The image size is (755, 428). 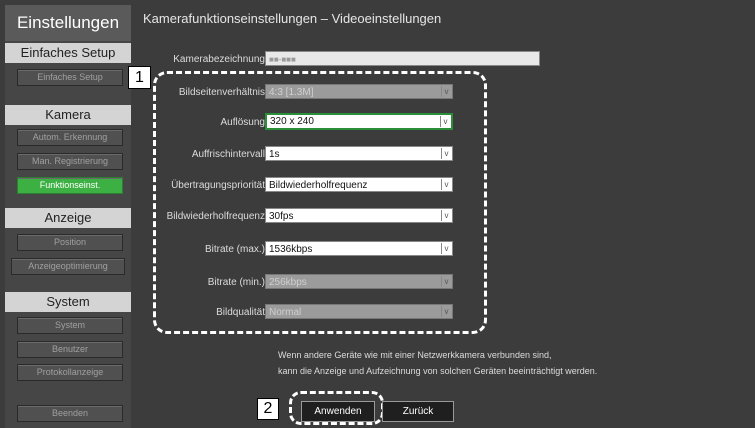 What do you see at coordinates (338, 411) in the screenshot?
I see `apply-button: Anwenden` at bounding box center [338, 411].